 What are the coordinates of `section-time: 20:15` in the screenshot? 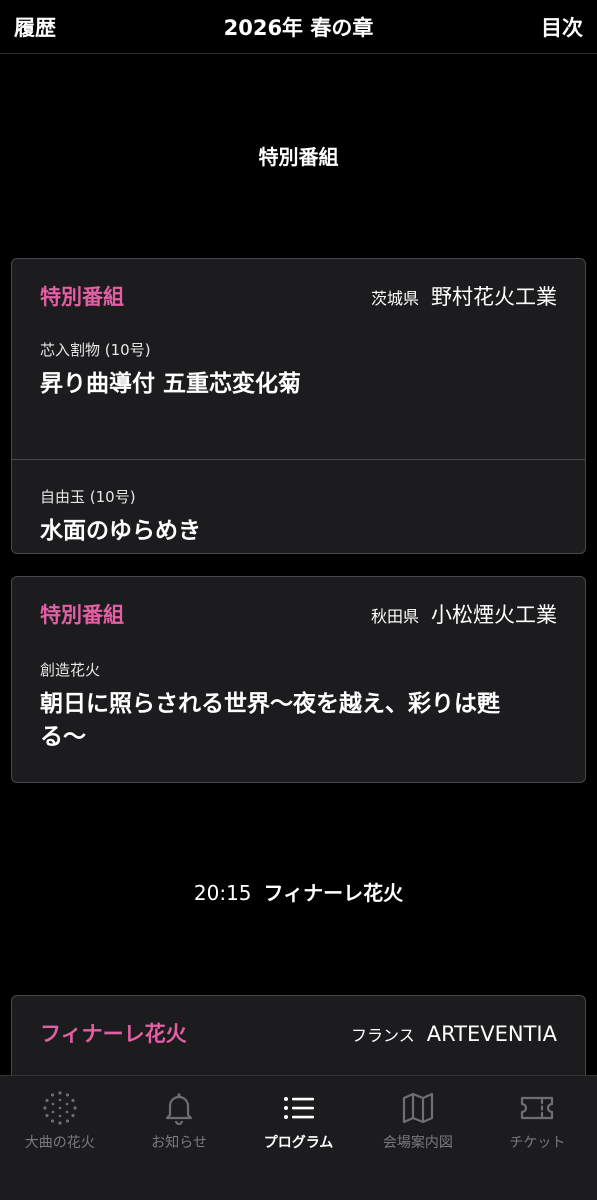 It's located at (222, 893).